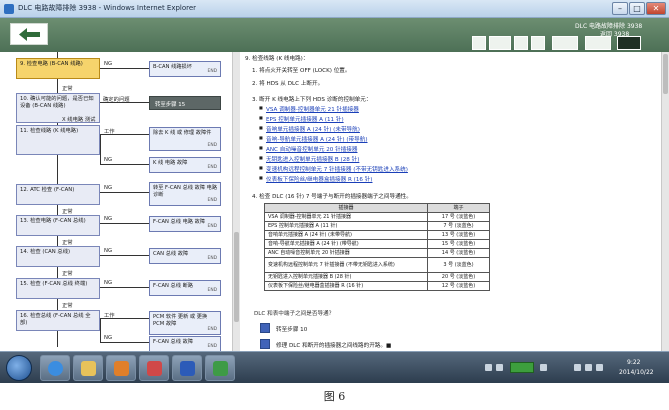  Describe the element at coordinates (346, 208) in the screenshot. I see `column-header-connector: 插接器` at that location.